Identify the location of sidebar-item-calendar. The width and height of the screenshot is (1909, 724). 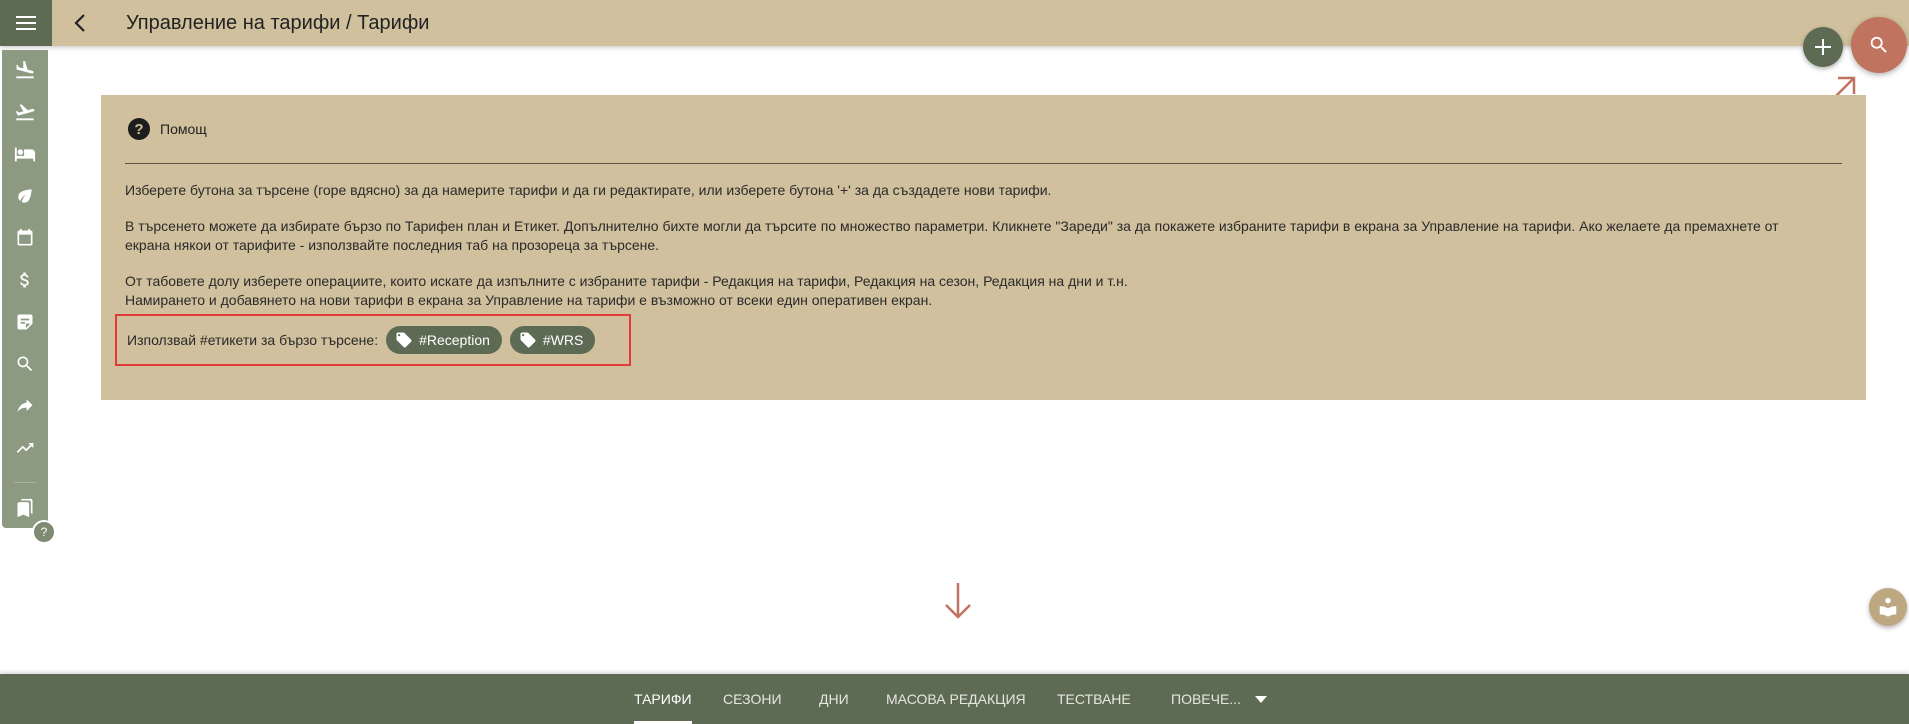
(25, 238).